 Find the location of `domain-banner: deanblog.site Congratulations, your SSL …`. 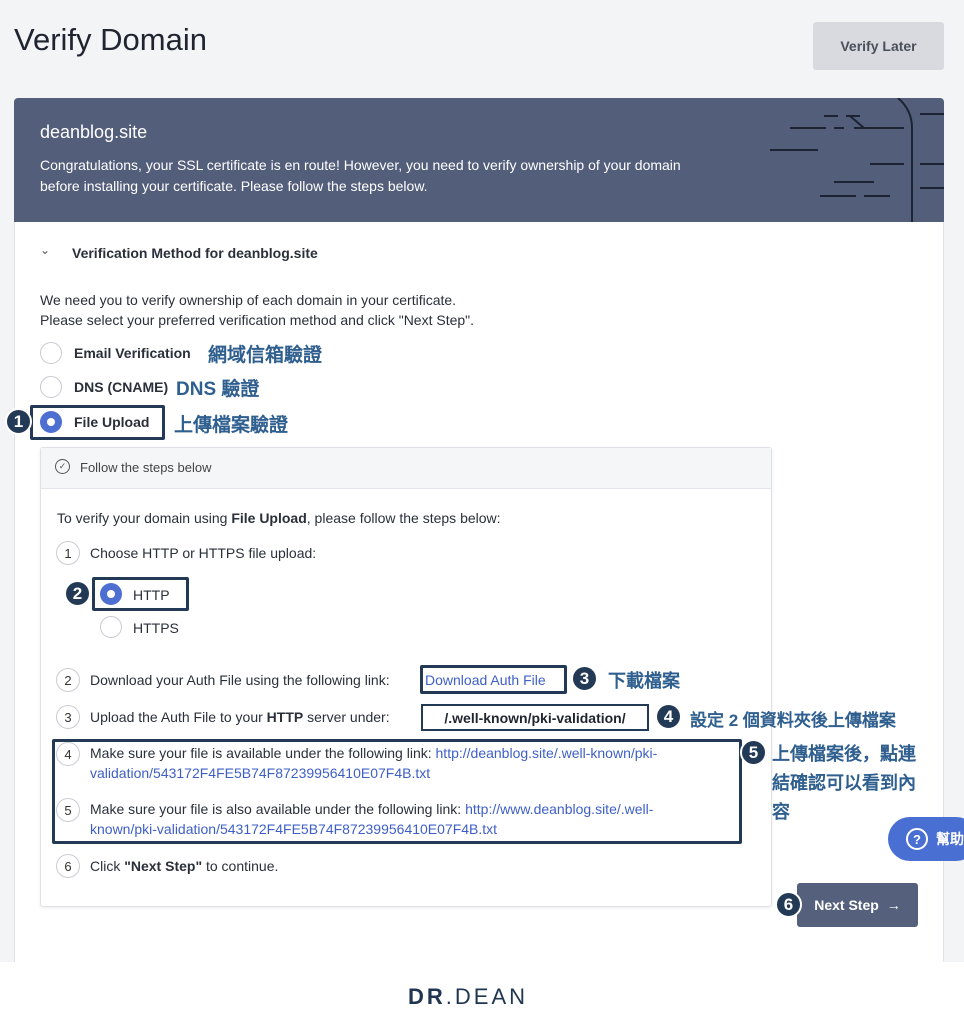

domain-banner: deanblog.site Congratulations, your SSL … is located at coordinates (479, 160).